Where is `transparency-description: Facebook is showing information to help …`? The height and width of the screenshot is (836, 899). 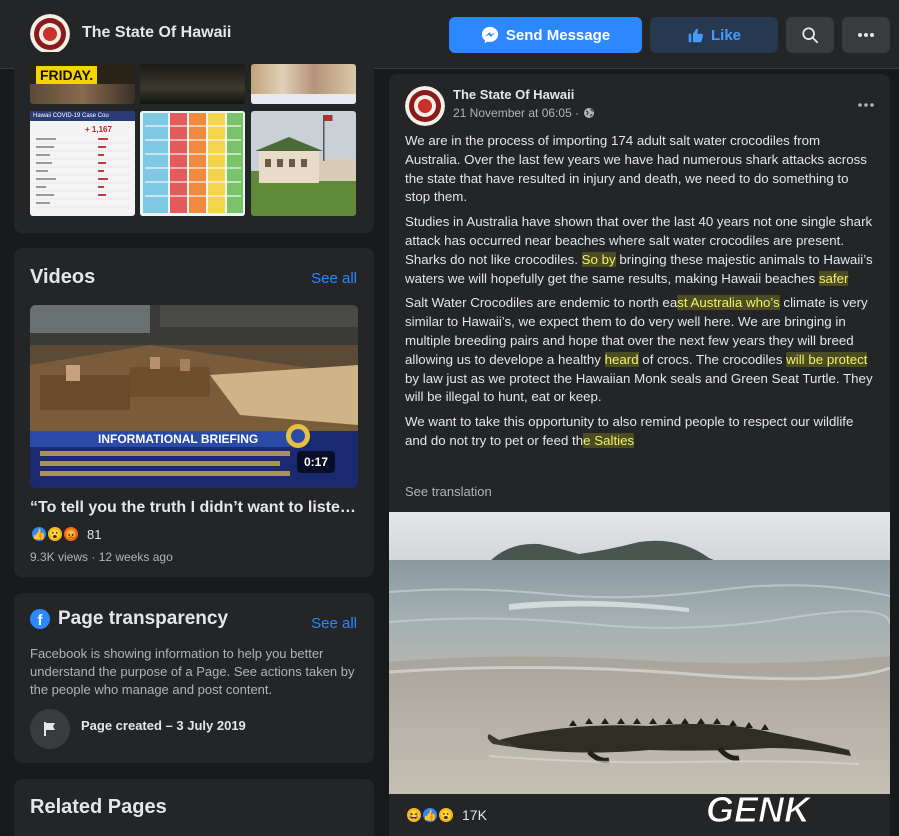 transparency-description: Facebook is showing information to help … is located at coordinates (192, 671).